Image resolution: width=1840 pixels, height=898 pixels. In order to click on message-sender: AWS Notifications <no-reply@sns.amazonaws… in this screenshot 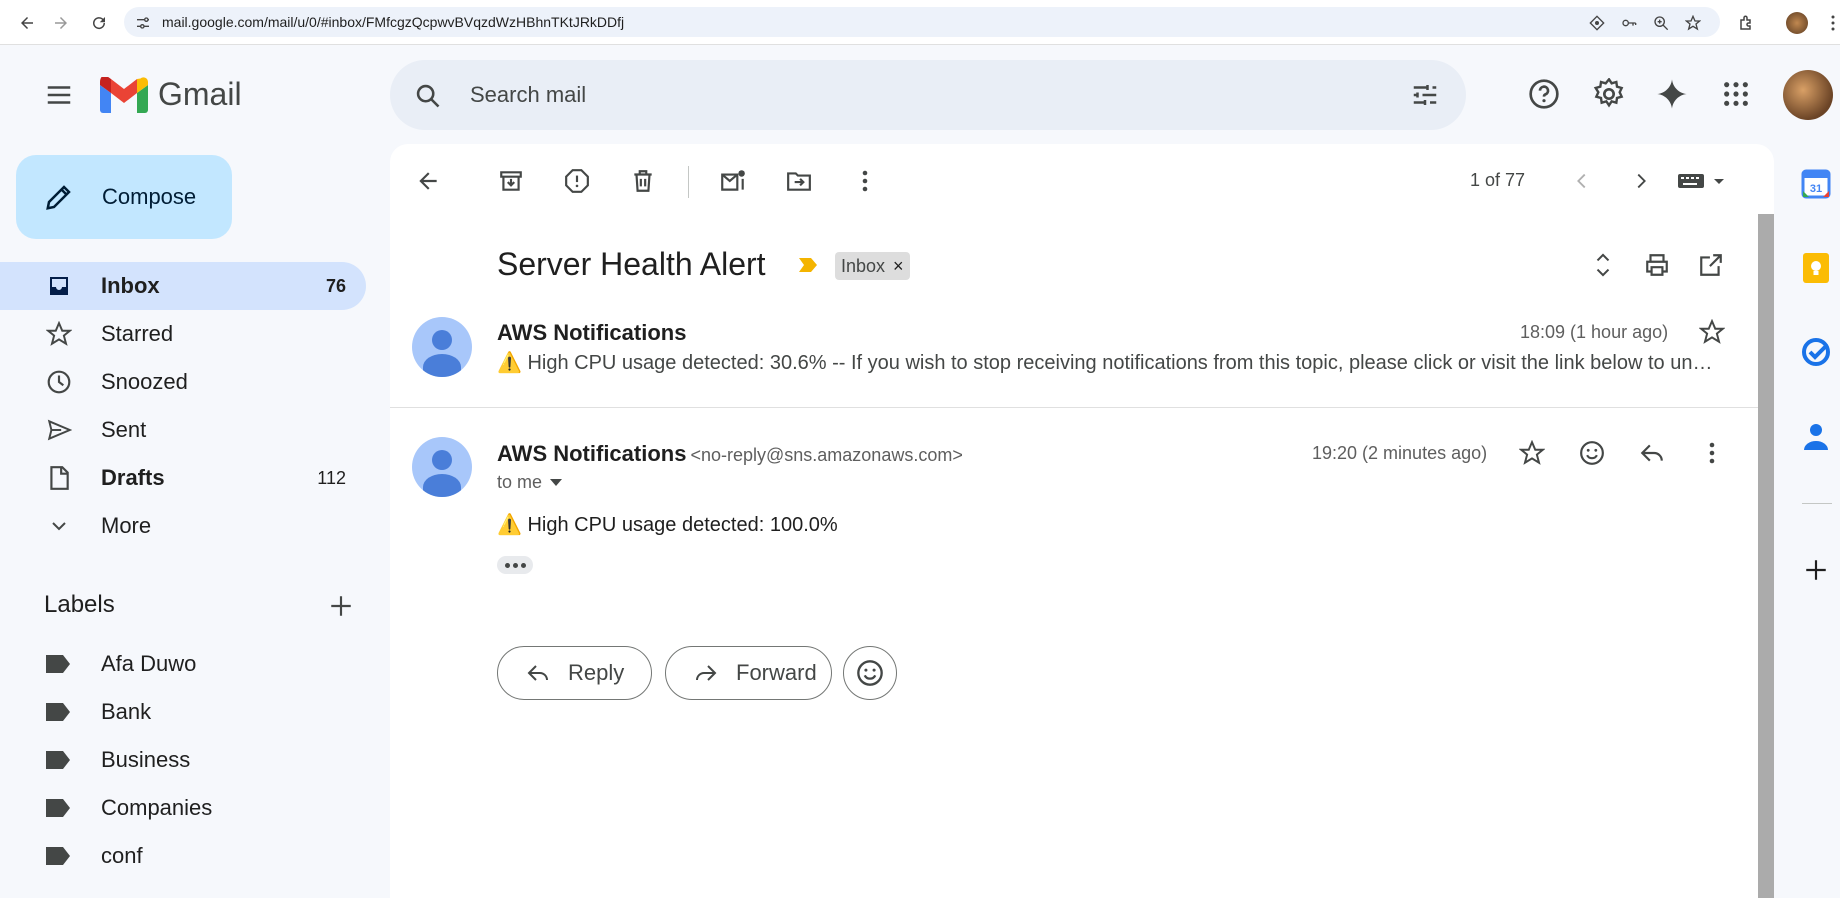, I will do `click(730, 454)`.